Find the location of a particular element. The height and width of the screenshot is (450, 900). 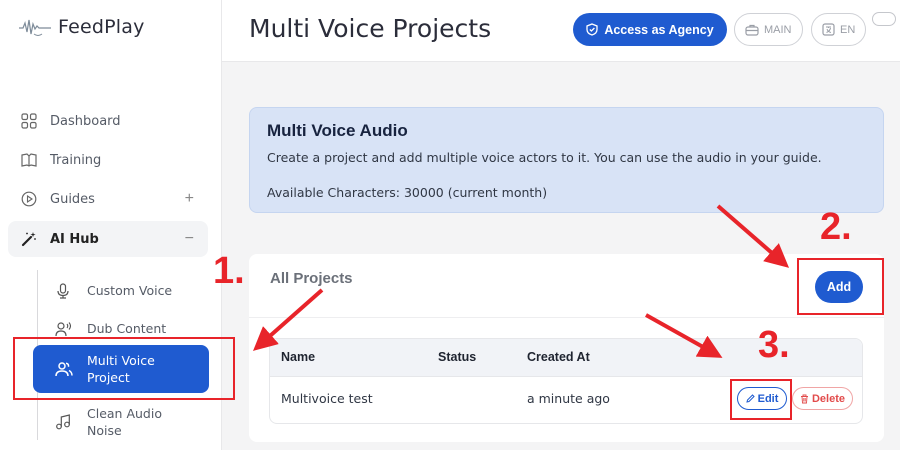

column-header-name: Name is located at coordinates (298, 357).